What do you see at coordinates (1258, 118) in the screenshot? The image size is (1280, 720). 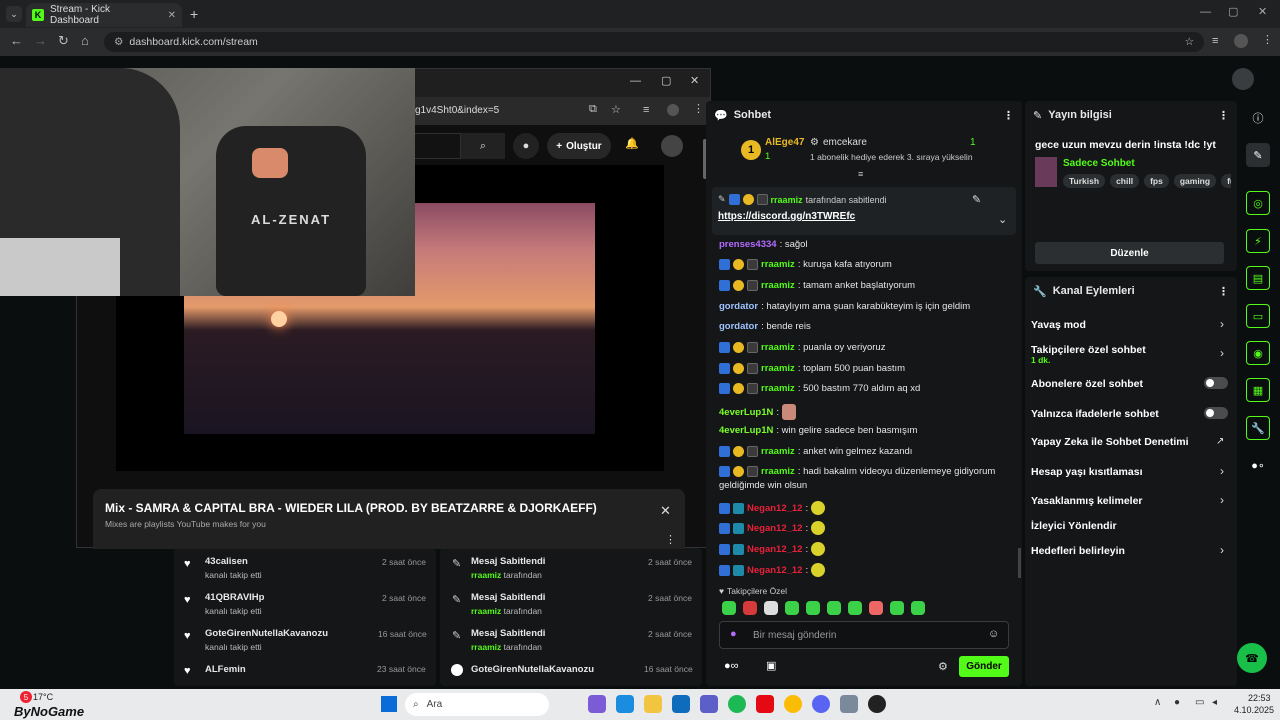 I see `info-icon: ⓘ` at bounding box center [1258, 118].